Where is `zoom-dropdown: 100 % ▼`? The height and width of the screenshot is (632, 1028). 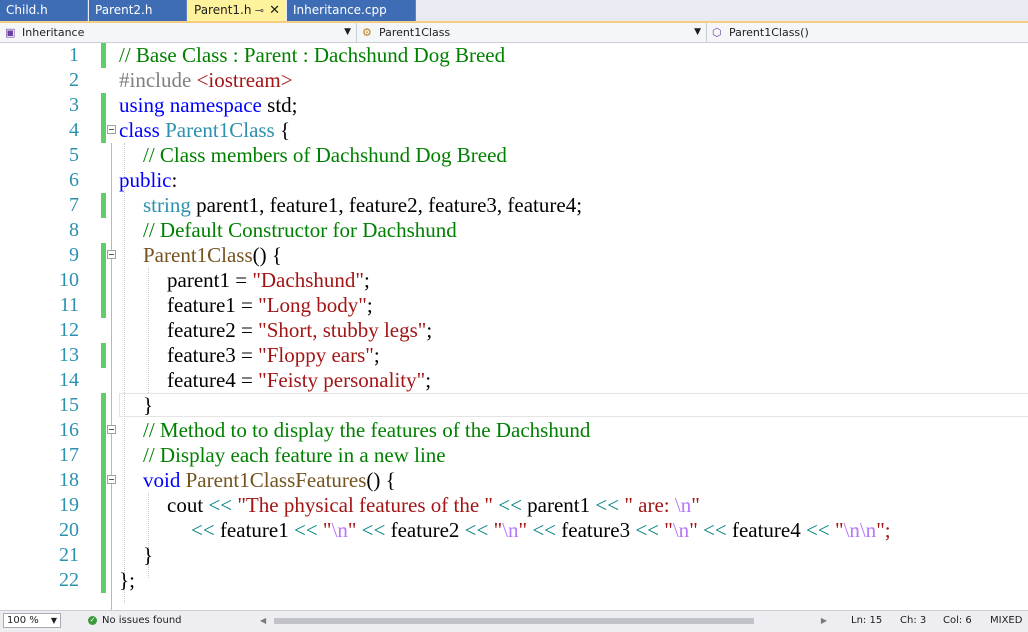 zoom-dropdown: 100 % ▼ is located at coordinates (32, 620).